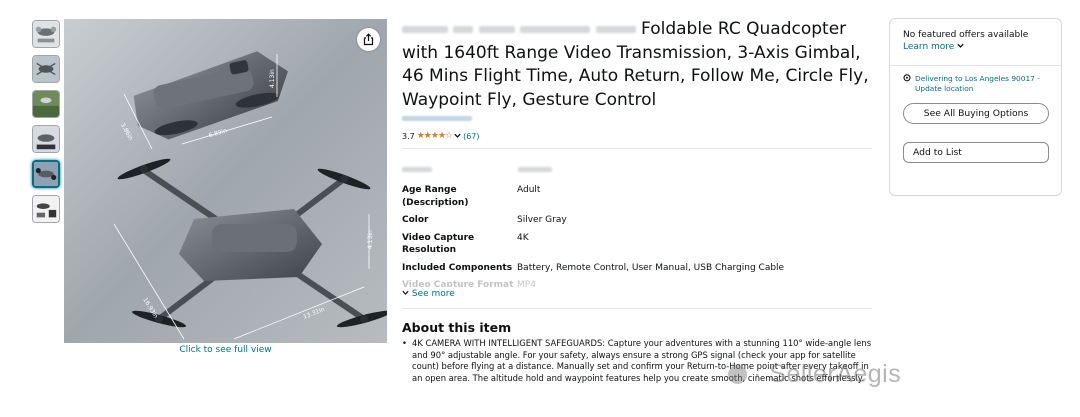 Image resolution: width=1080 pixels, height=417 pixels. What do you see at coordinates (976, 152) in the screenshot?
I see `add-to-list-button: Add to List` at bounding box center [976, 152].